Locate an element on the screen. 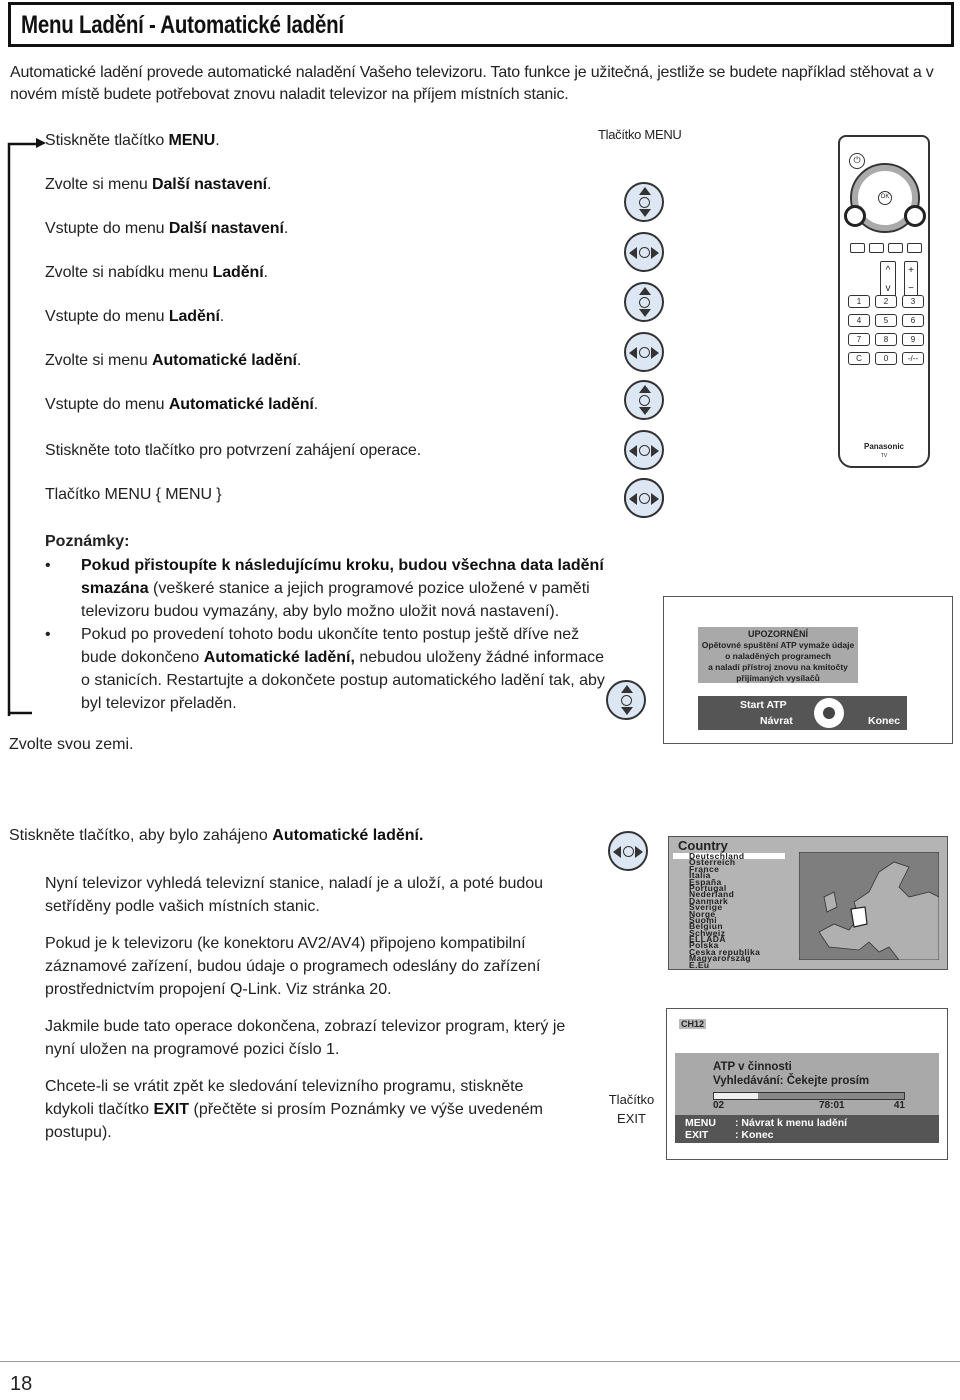 Image resolution: width=960 pixels, height=1400 pixels. step-6: Zvolte si menu Automatické ladění. is located at coordinates (173, 361).